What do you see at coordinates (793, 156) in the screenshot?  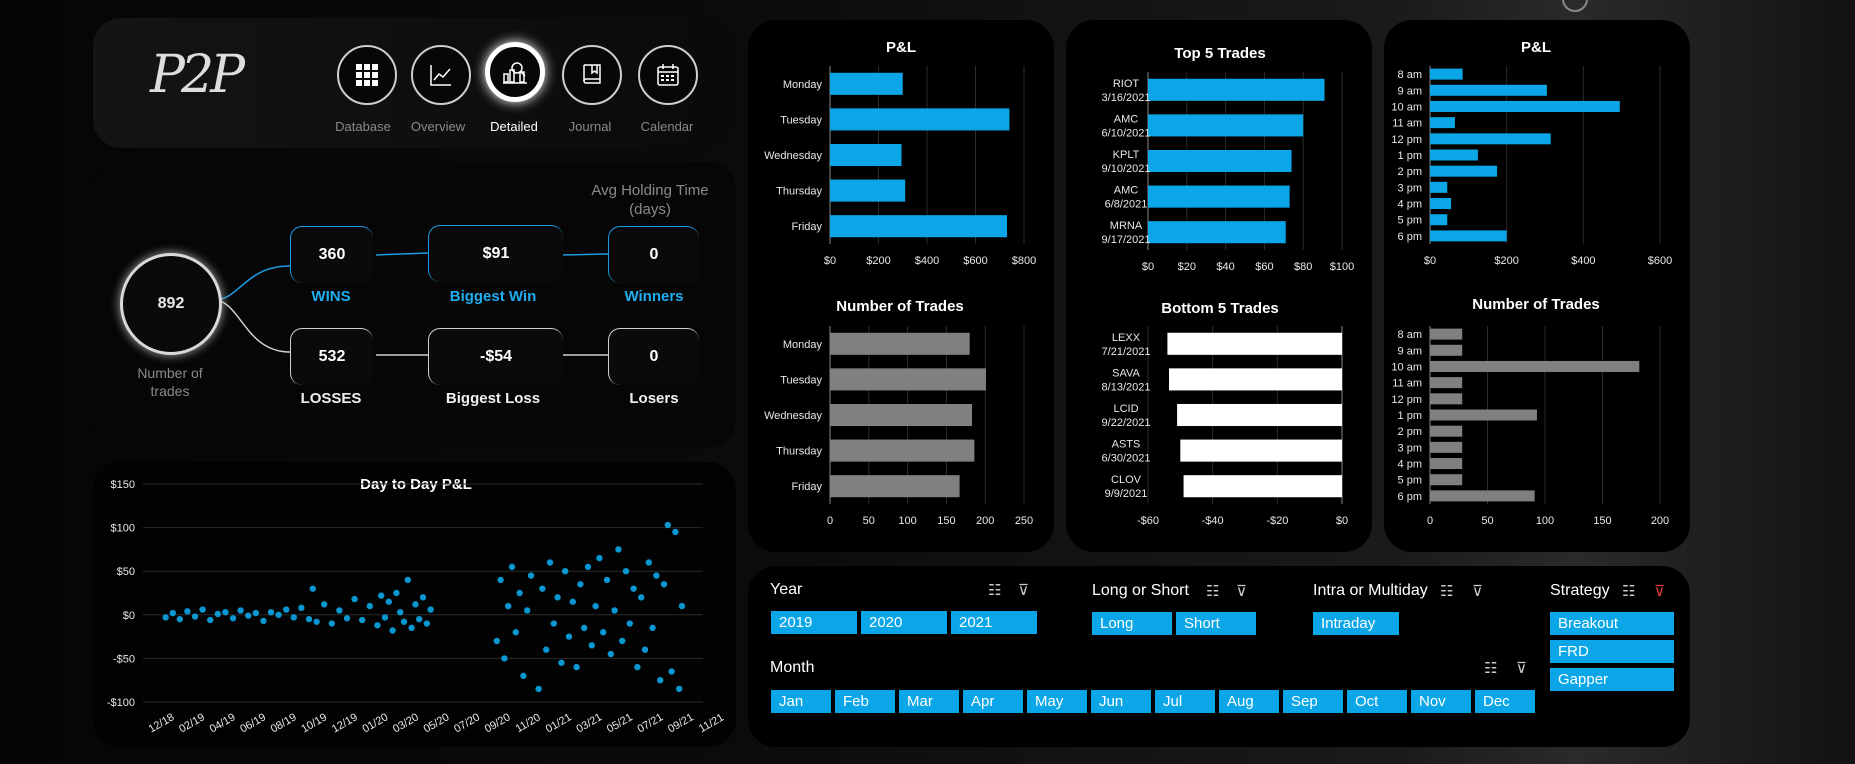 I see `category-label: Wednesday` at bounding box center [793, 156].